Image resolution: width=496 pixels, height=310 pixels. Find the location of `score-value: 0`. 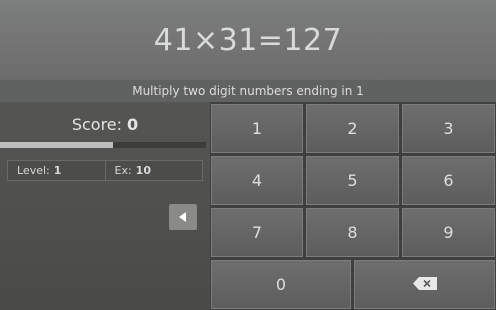

score-value: 0 is located at coordinates (133, 124).